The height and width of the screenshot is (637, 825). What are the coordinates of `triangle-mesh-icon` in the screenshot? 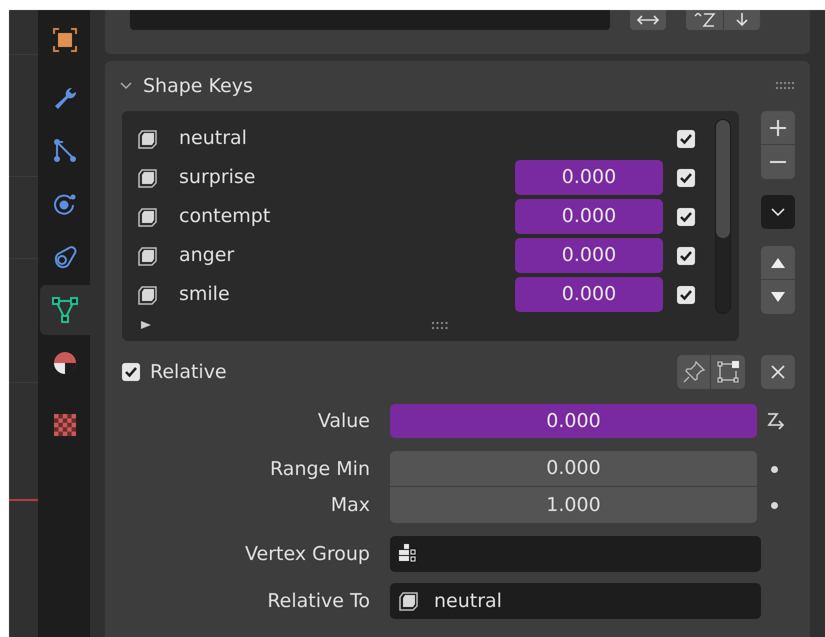 It's located at (65, 310).